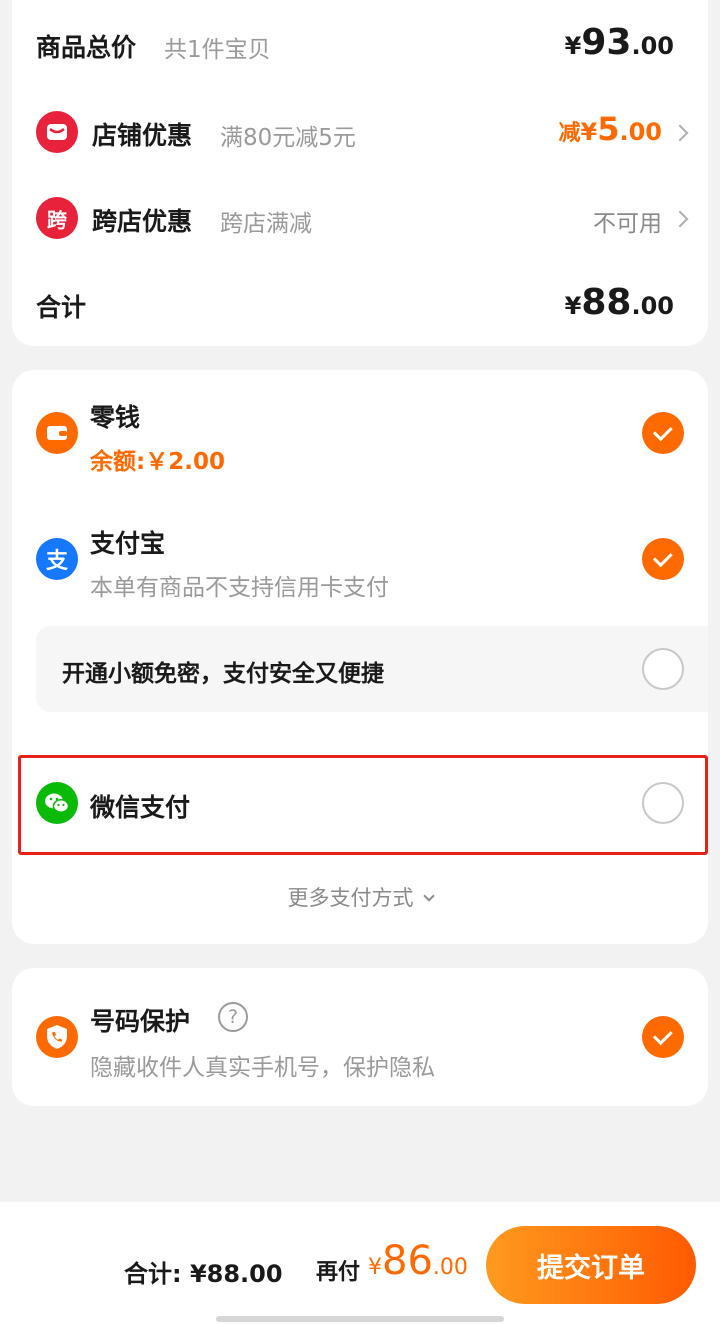 The height and width of the screenshot is (1324, 720). What do you see at coordinates (217, 50) in the screenshot?
I see `item-count: 共1件宝贝` at bounding box center [217, 50].